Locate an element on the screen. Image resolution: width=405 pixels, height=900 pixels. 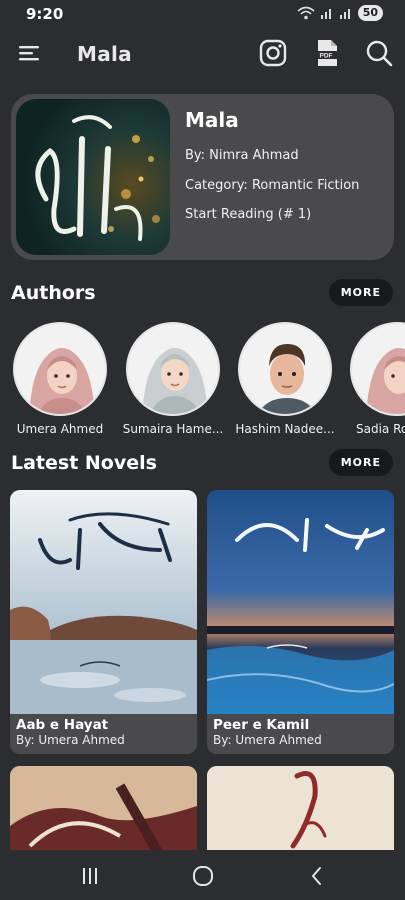
system-nav-bar is located at coordinates (202, 875).